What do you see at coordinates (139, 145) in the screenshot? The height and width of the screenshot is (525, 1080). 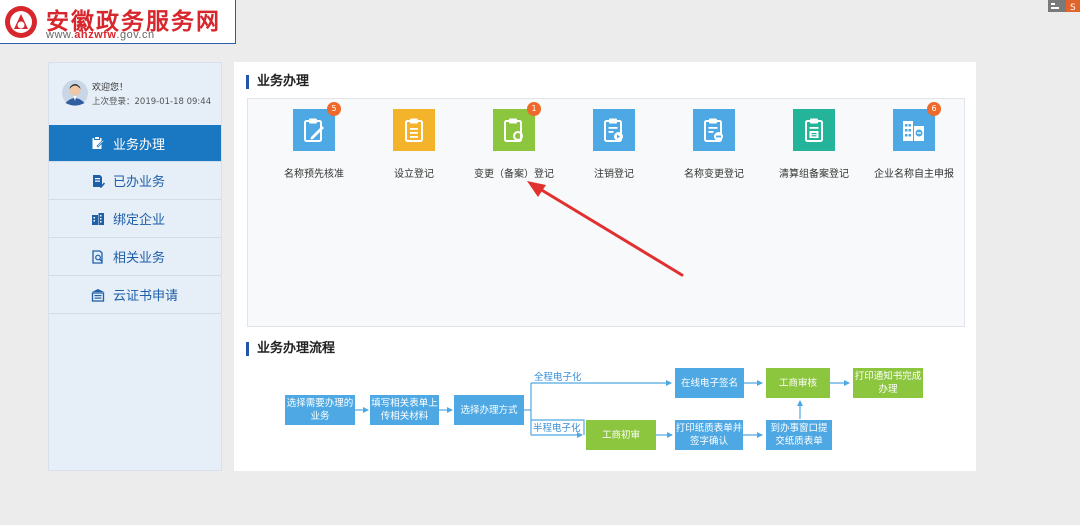 I see `sidebar-item-label: 业务办理` at bounding box center [139, 145].